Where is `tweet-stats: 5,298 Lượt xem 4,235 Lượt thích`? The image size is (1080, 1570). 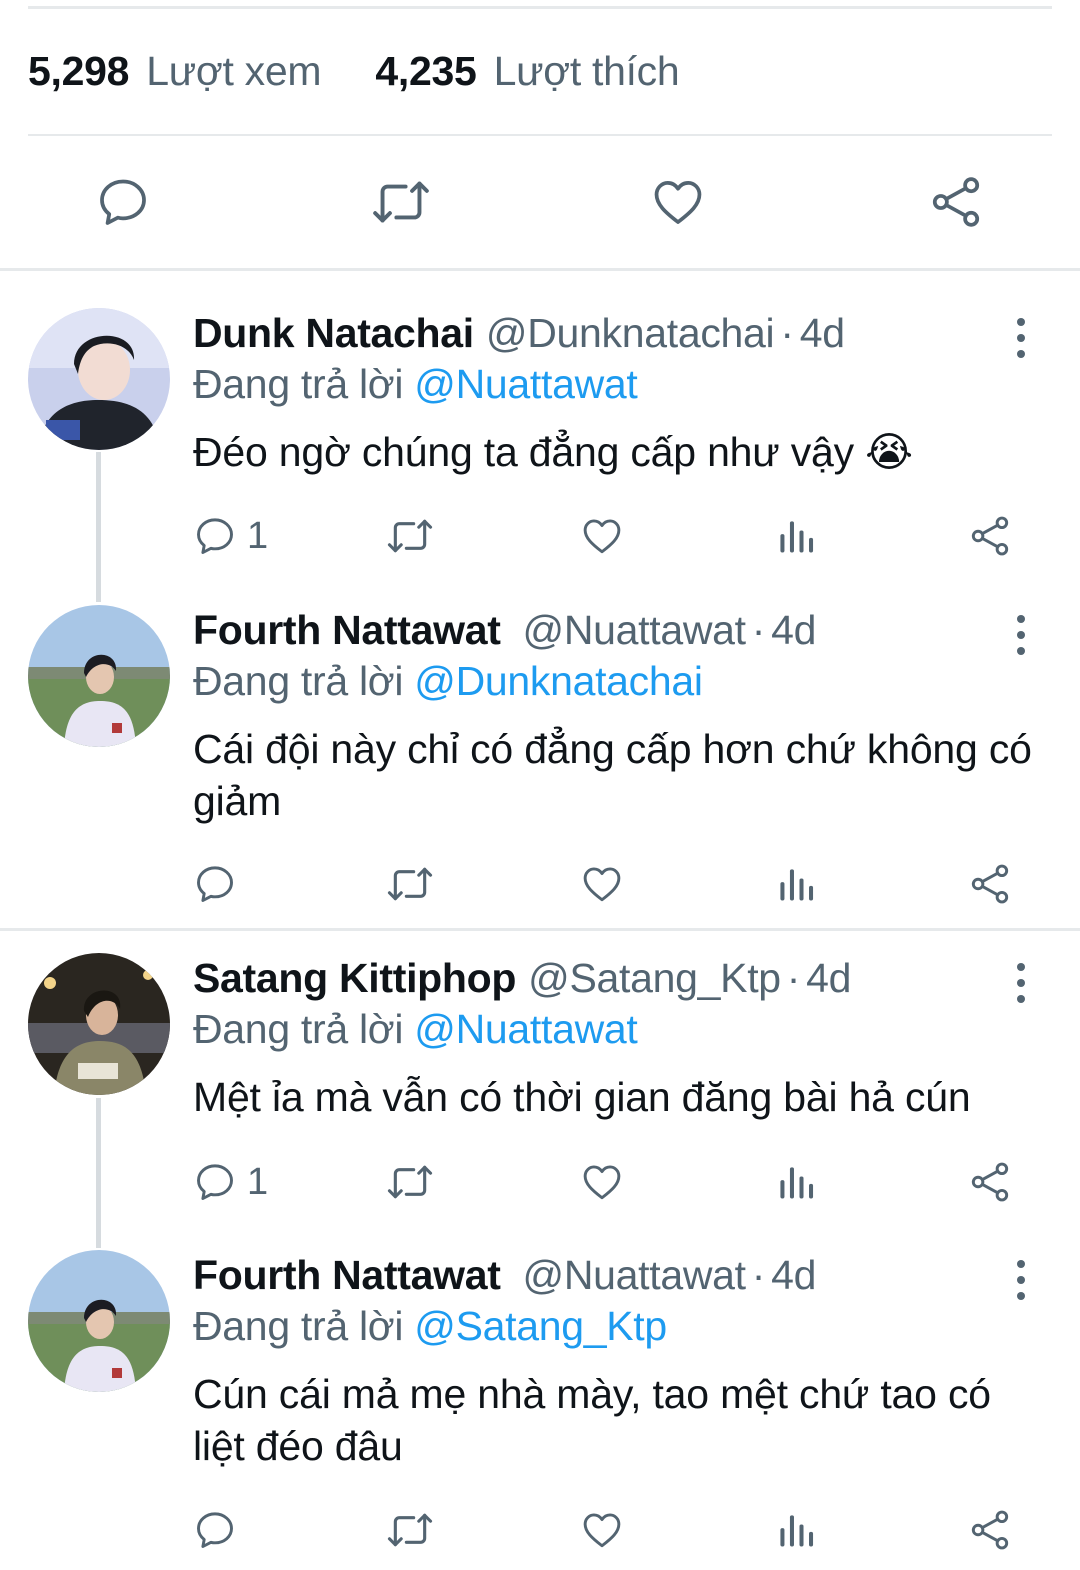
tweet-stats: 5,298 Lượt xem 4,235 Lượt thích is located at coordinates (354, 71).